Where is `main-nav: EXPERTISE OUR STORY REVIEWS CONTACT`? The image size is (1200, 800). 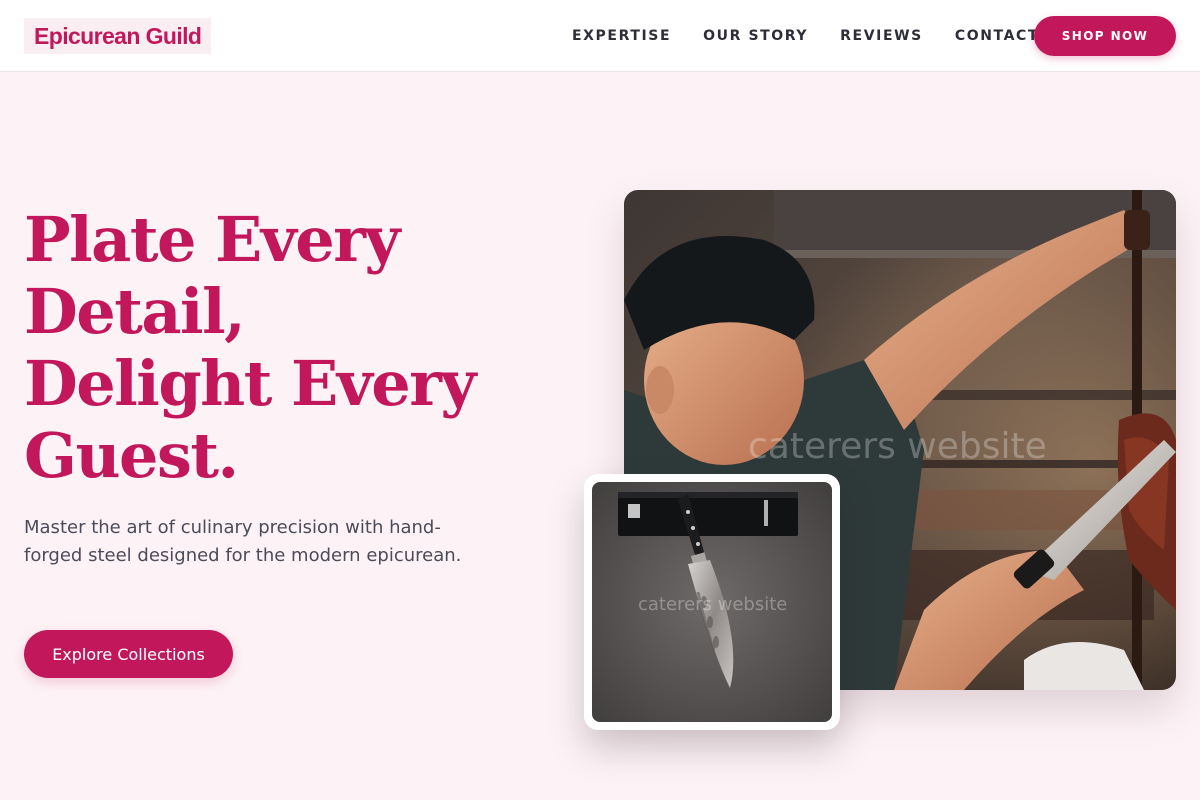 main-nav: EXPERTISE OUR STORY REVIEWS CONTACT is located at coordinates (805, 36).